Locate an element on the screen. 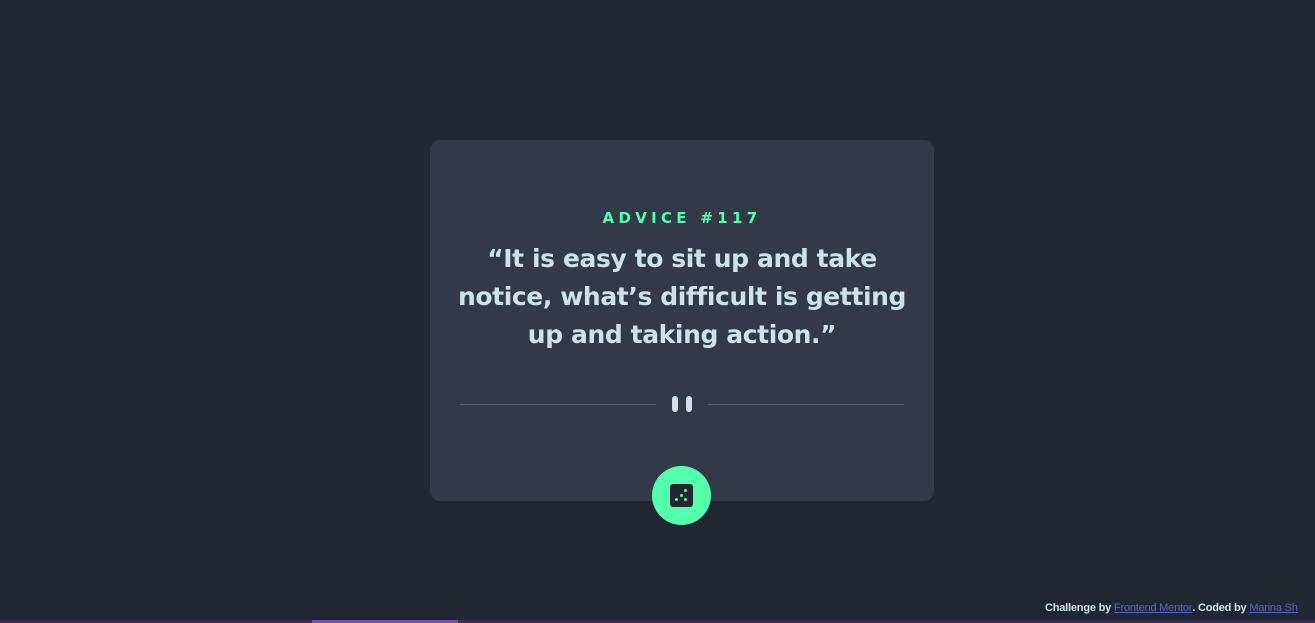 The width and height of the screenshot is (1315, 623). pause-bar-left is located at coordinates (675, 404).